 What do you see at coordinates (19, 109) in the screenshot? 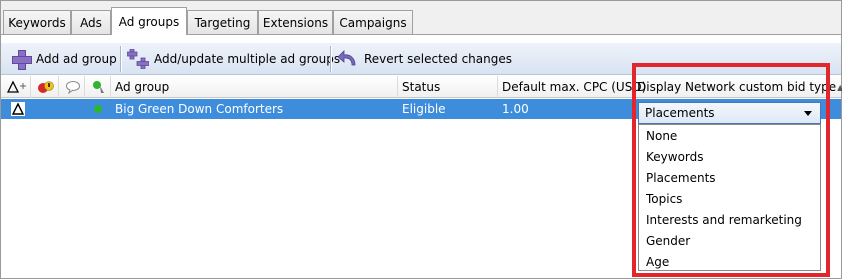
I see `delta-row-icon` at bounding box center [19, 109].